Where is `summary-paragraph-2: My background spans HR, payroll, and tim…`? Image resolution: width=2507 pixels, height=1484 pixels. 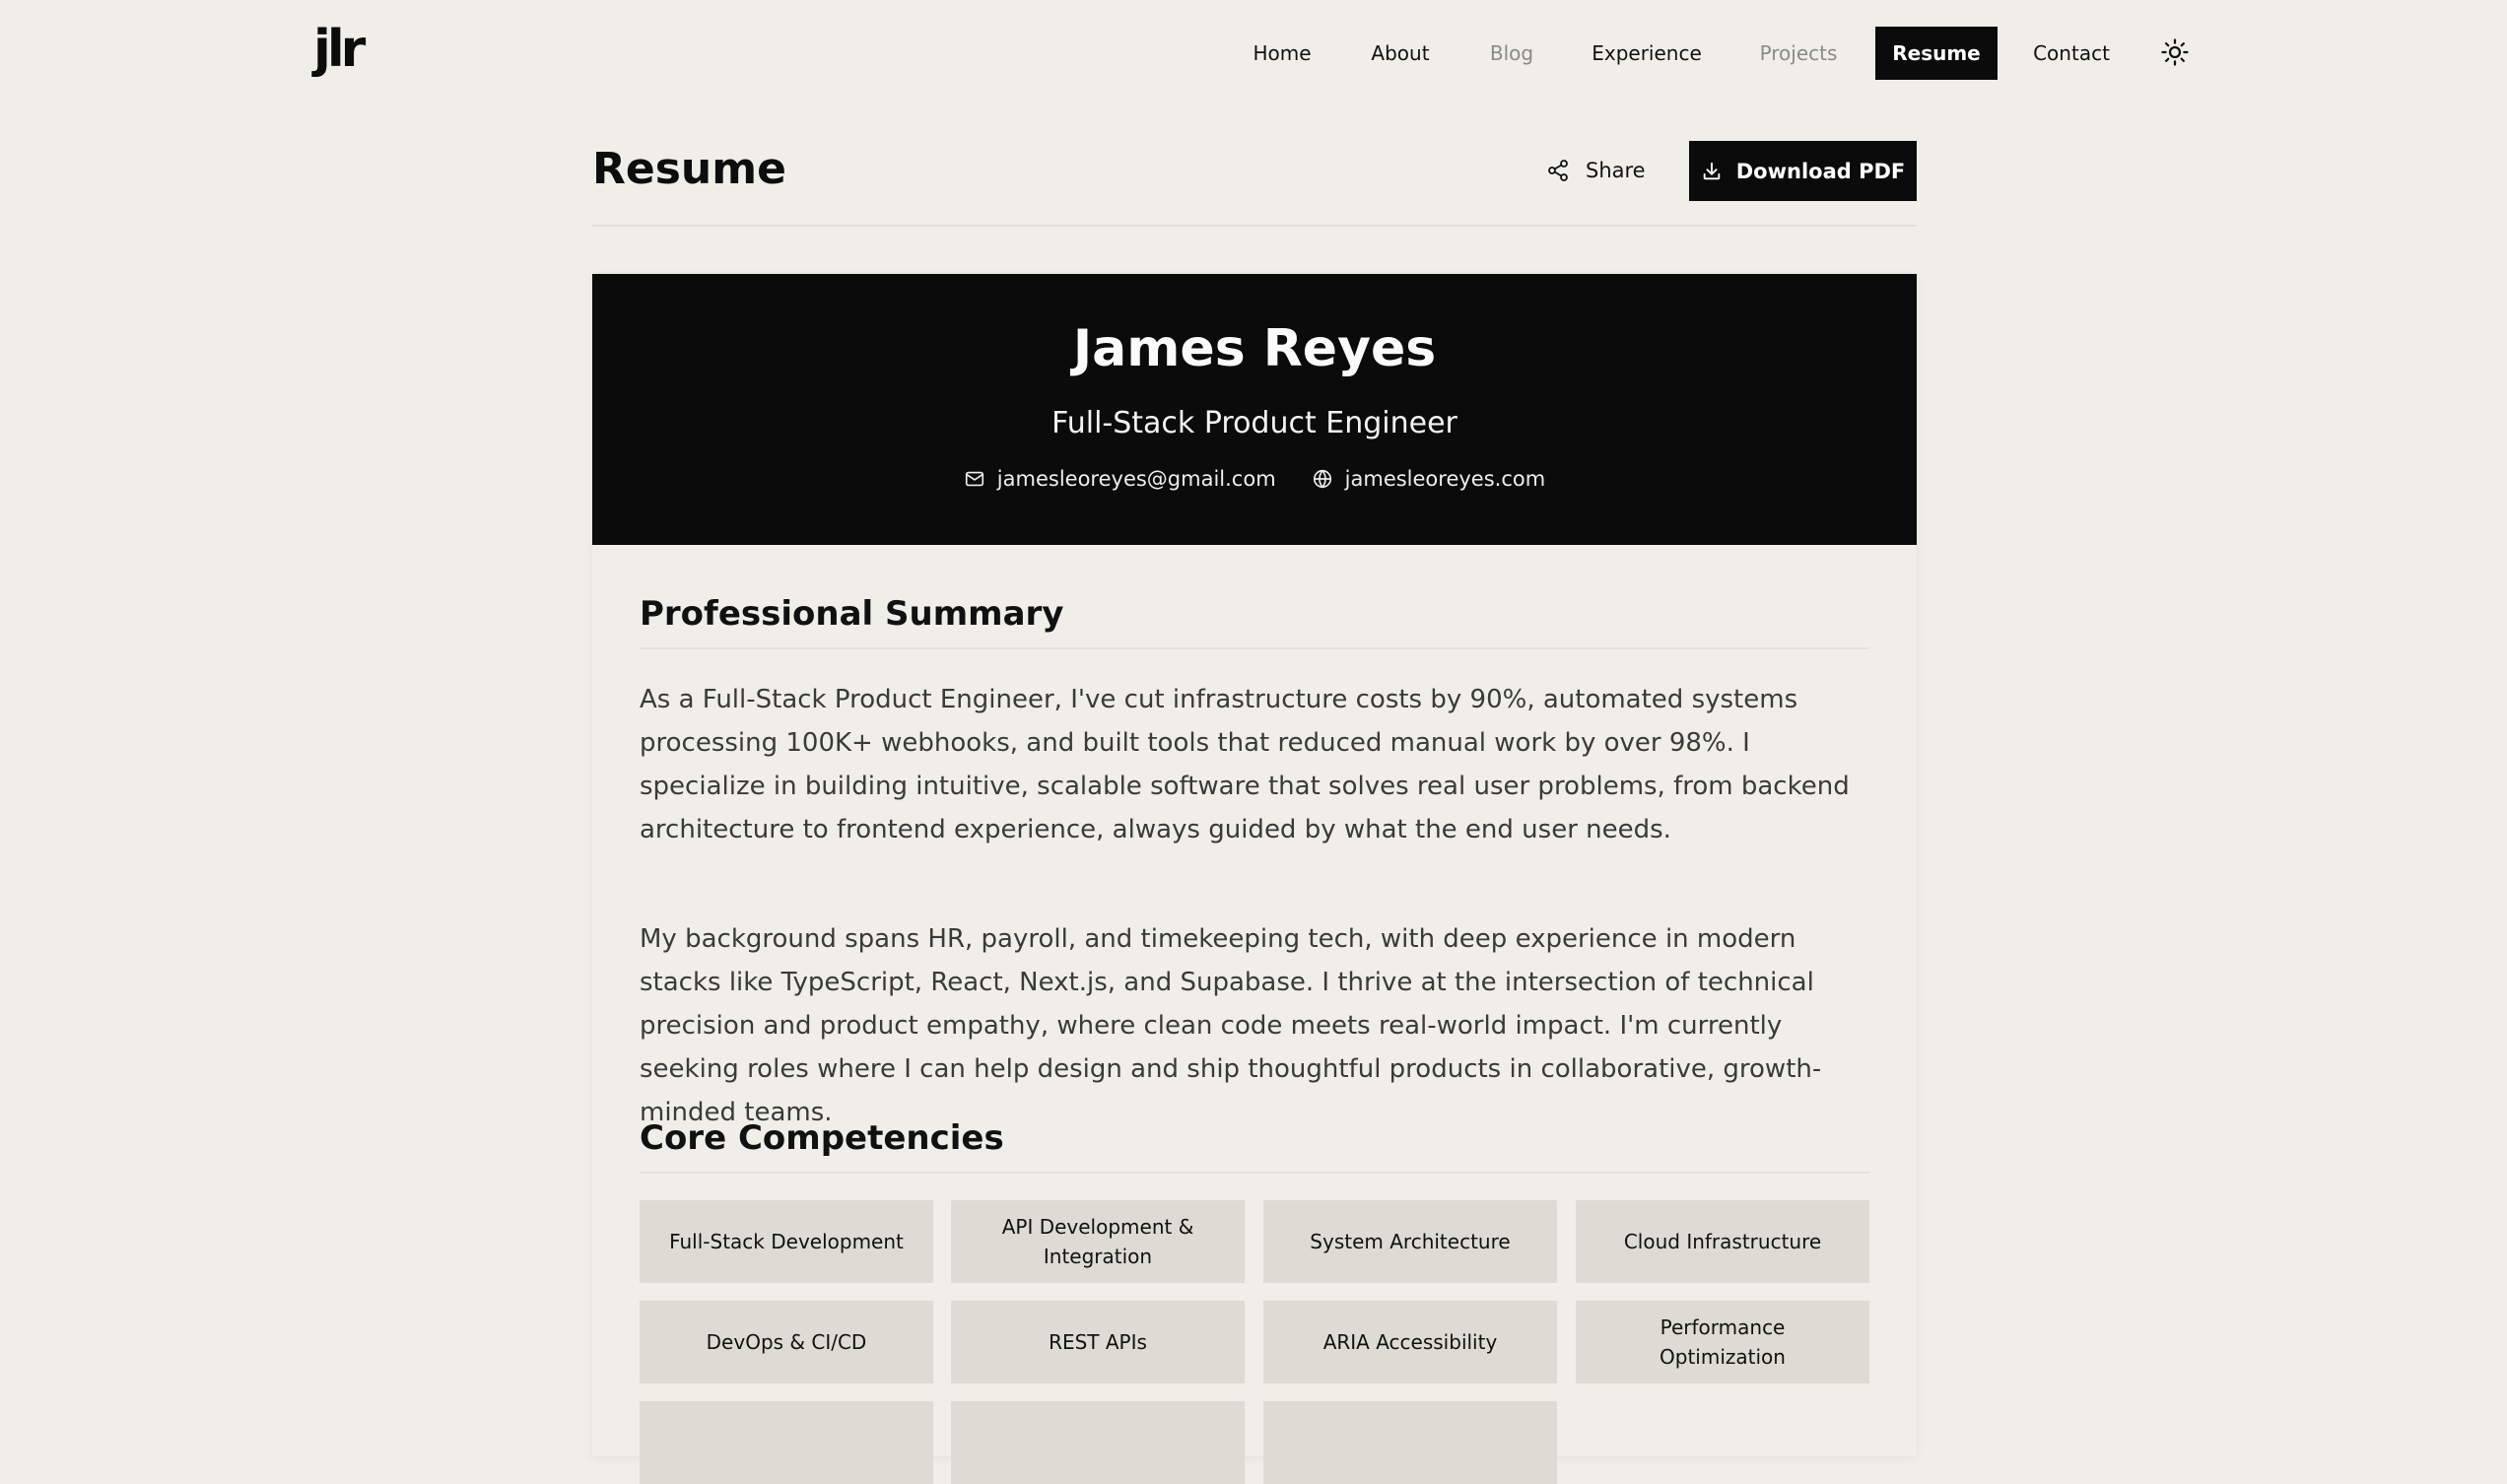 summary-paragraph-2: My background spans HR, payroll, and tim… is located at coordinates (1231, 1025).